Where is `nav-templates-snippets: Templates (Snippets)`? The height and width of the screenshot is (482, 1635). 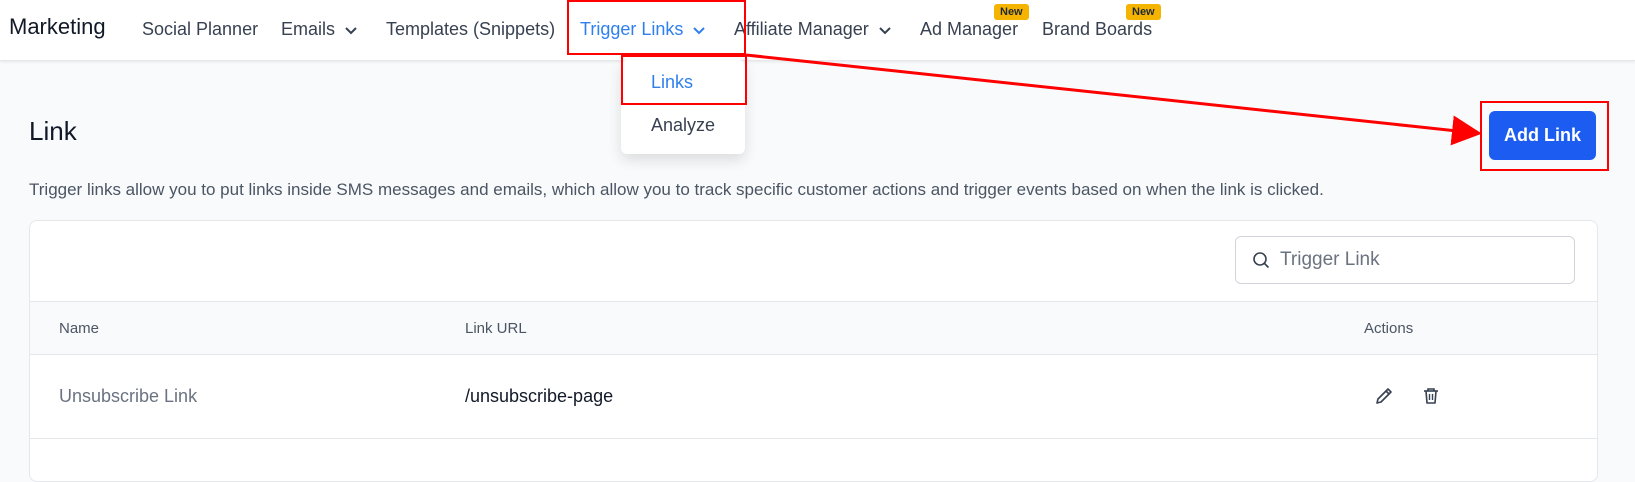 nav-templates-snippets: Templates (Snippets) is located at coordinates (470, 29).